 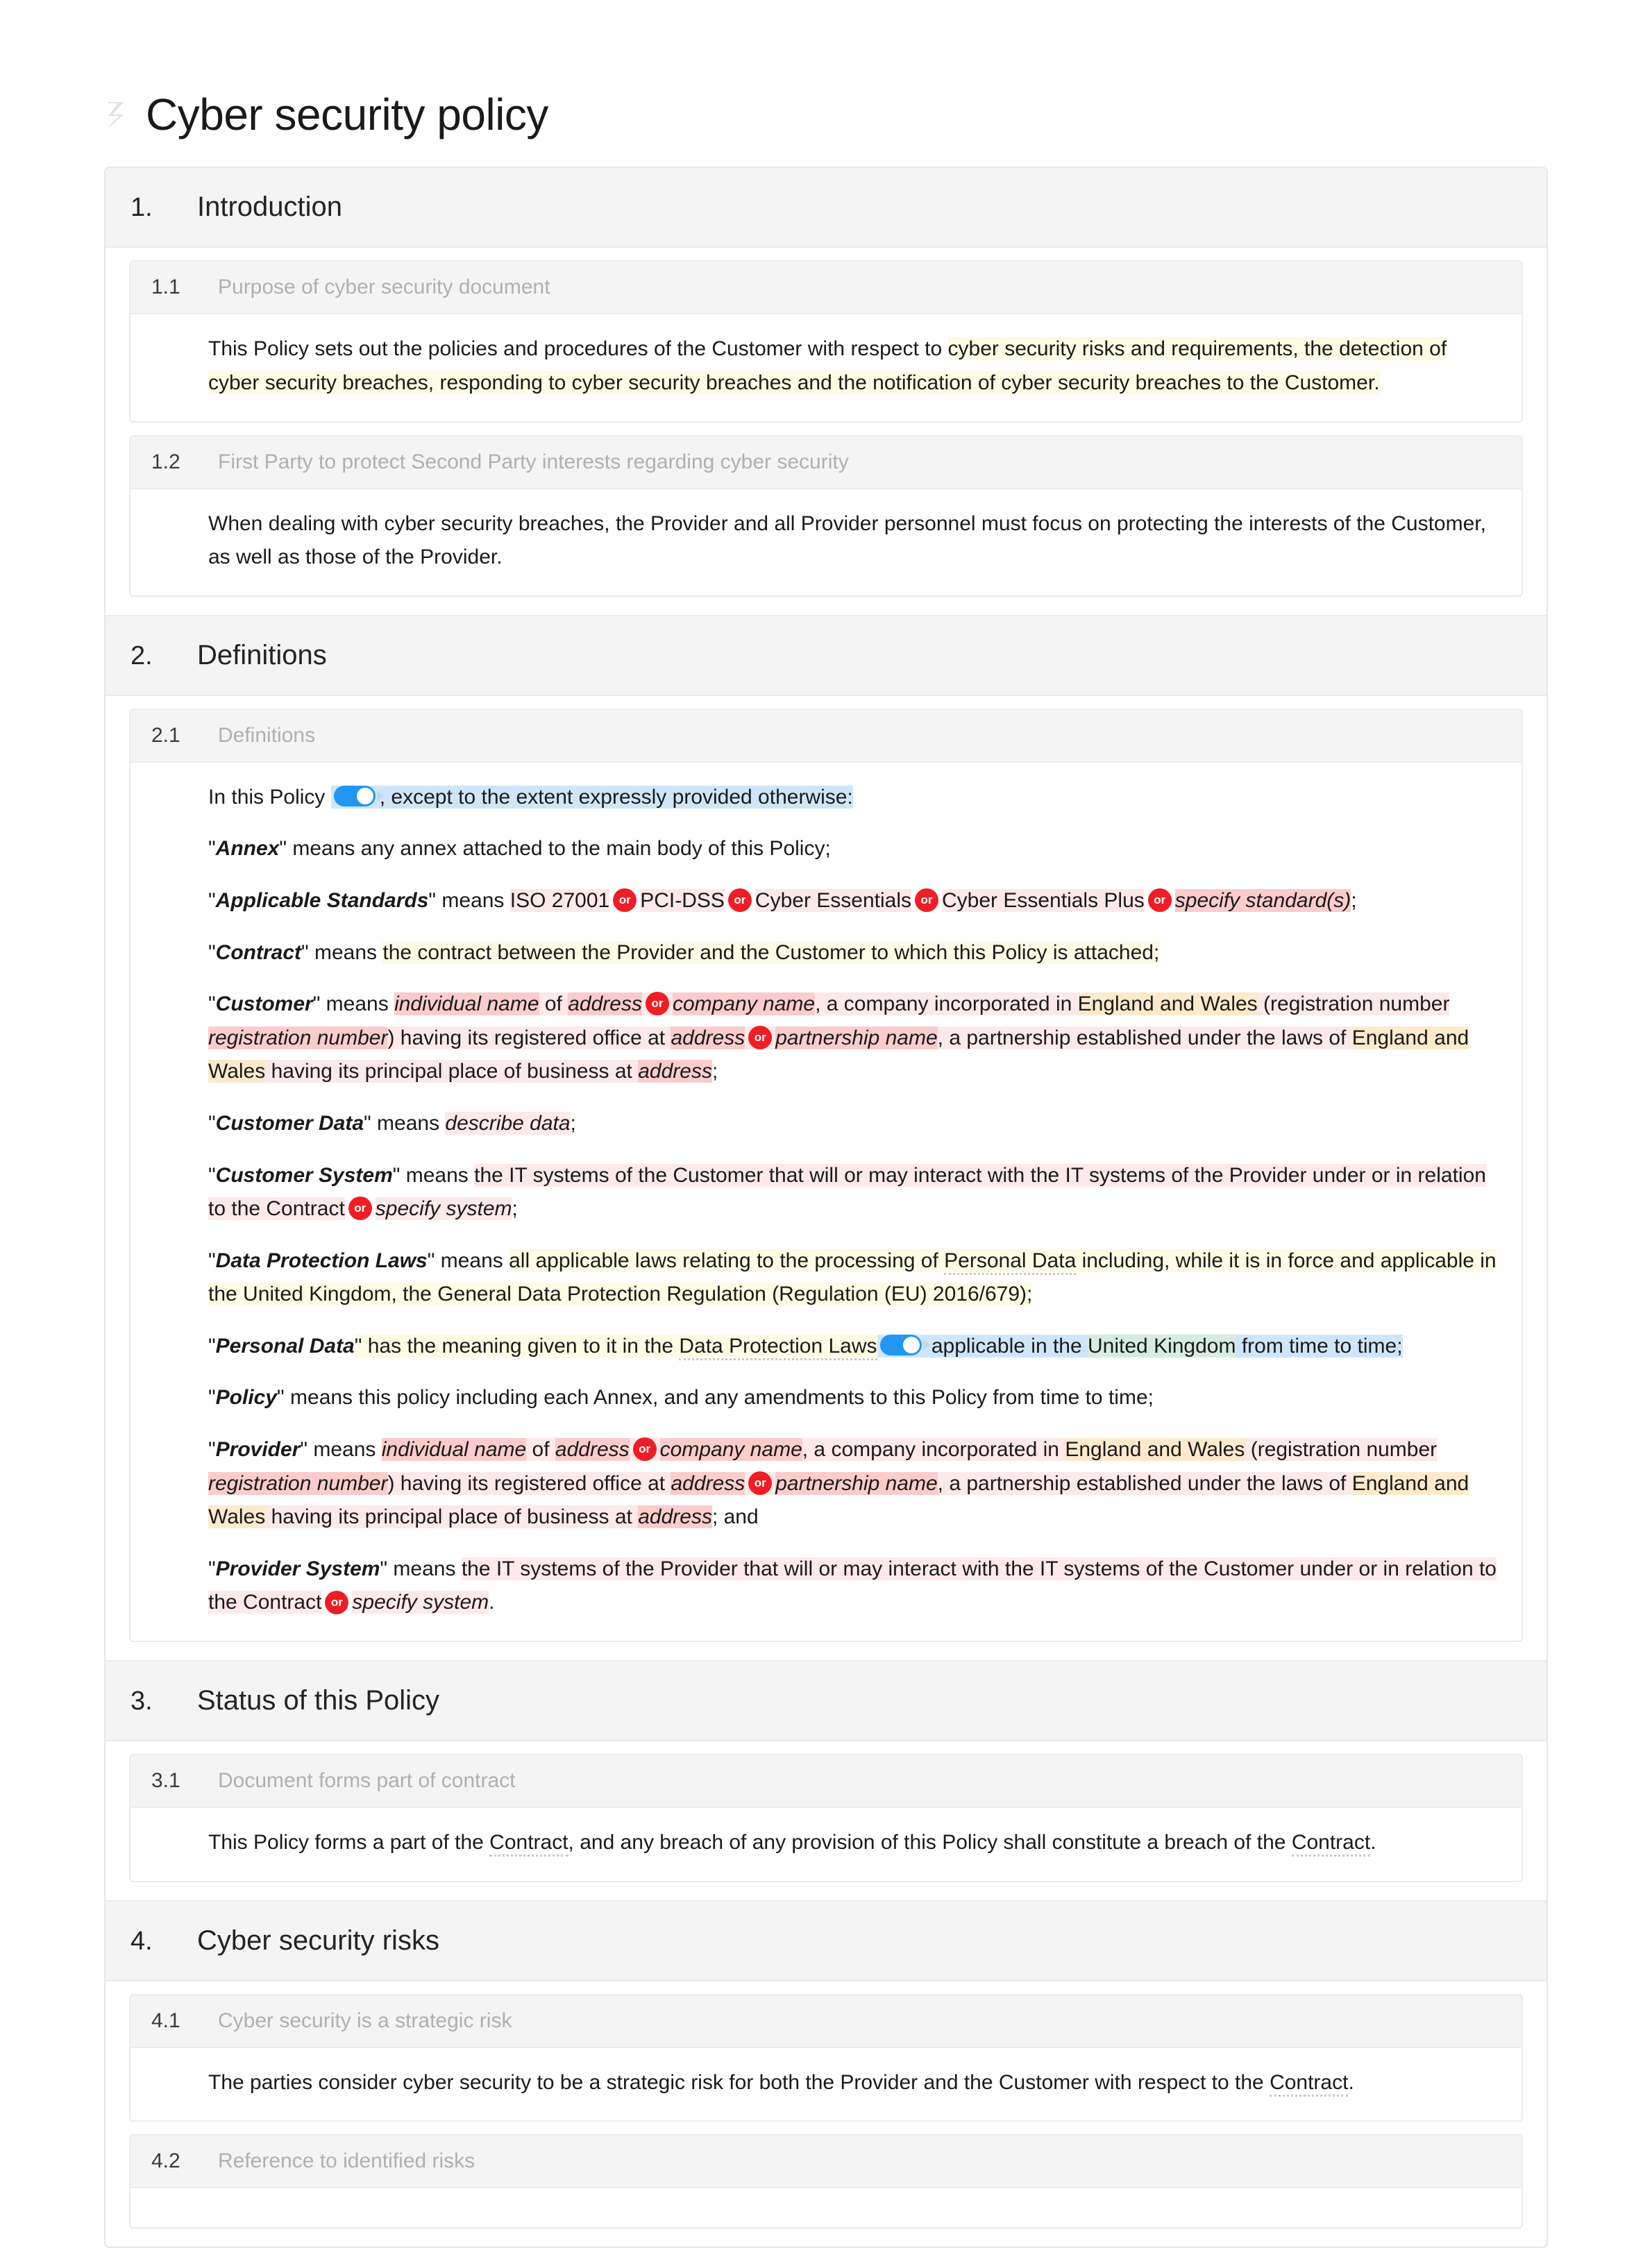 What do you see at coordinates (297, 1568) in the screenshot?
I see `defined-term: Provider System` at bounding box center [297, 1568].